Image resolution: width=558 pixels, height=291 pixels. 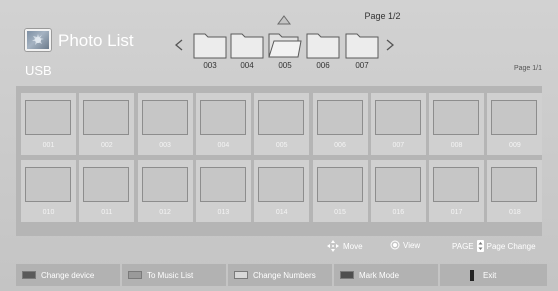 I want to click on list-page-indicator: Page 1/1, so click(x=527, y=68).